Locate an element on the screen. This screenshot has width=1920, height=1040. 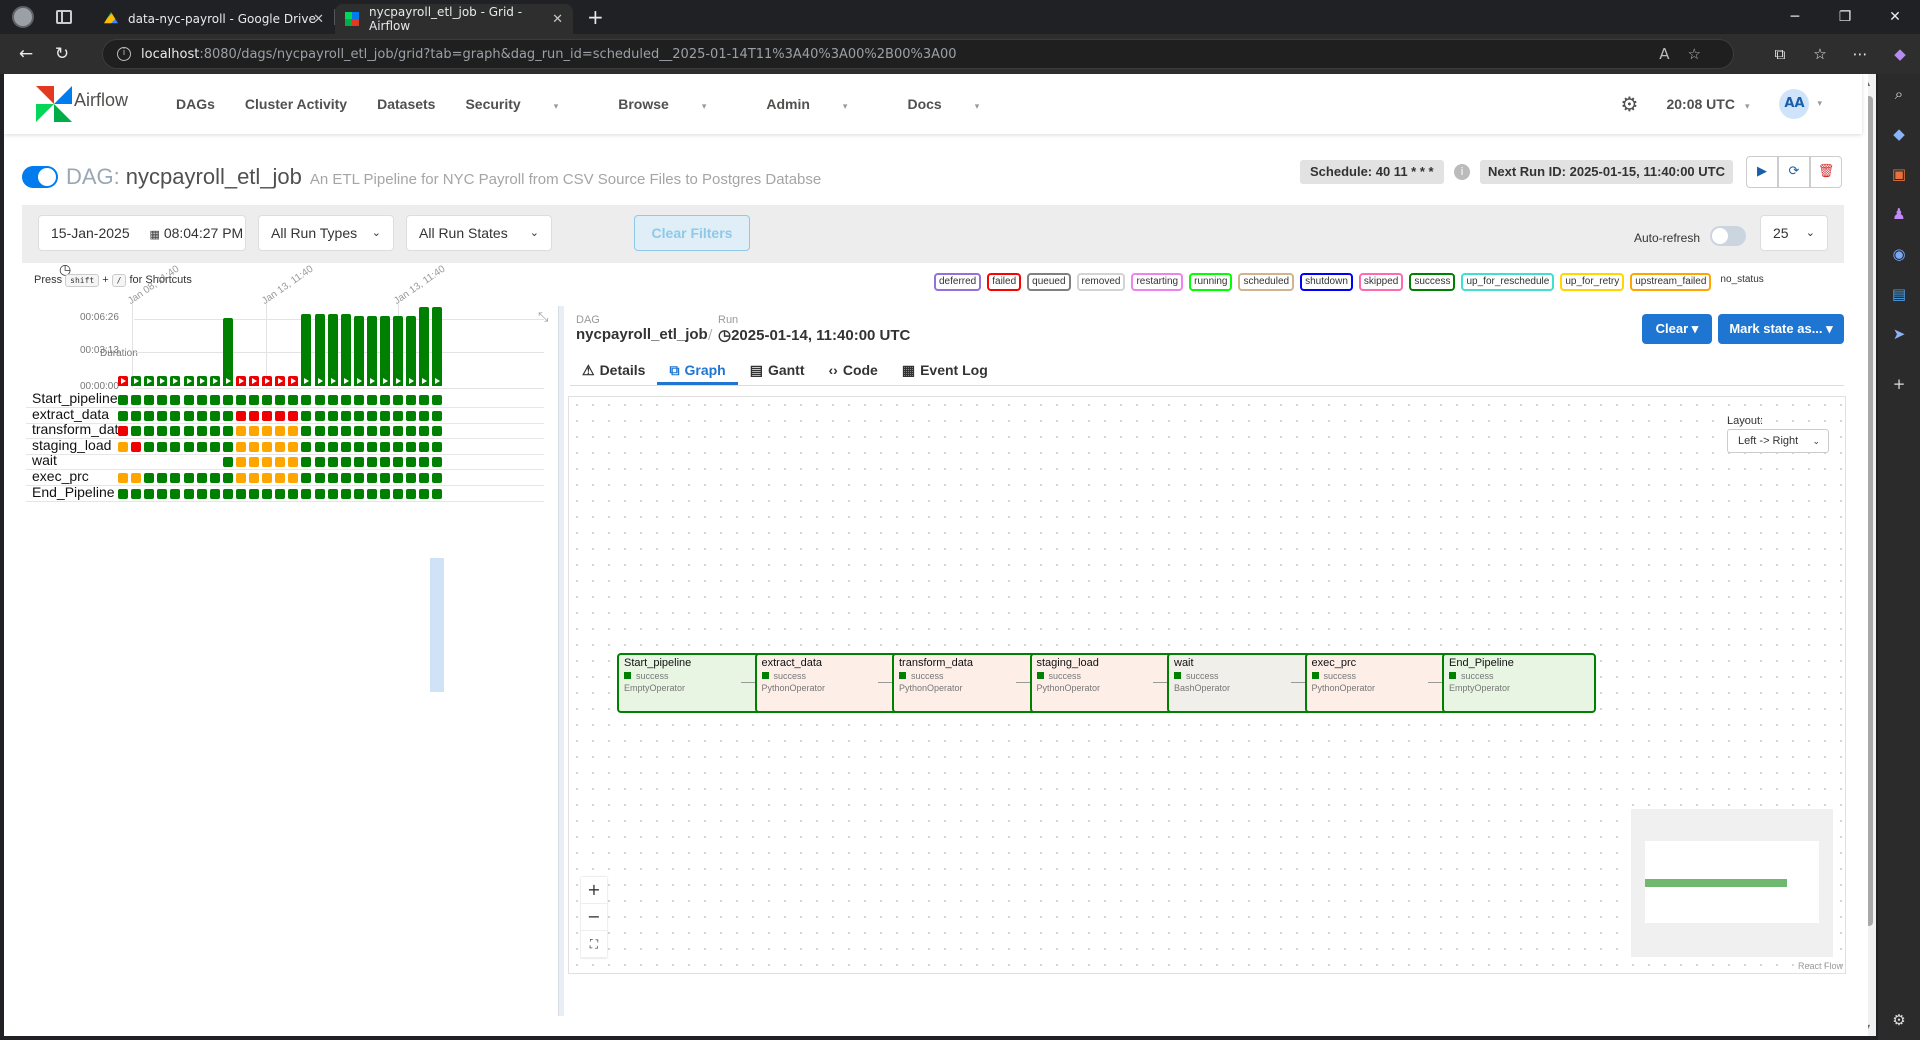
run-breadcrumb: ◷2025-01-14, 11:40:00 UTC is located at coordinates (814, 335).